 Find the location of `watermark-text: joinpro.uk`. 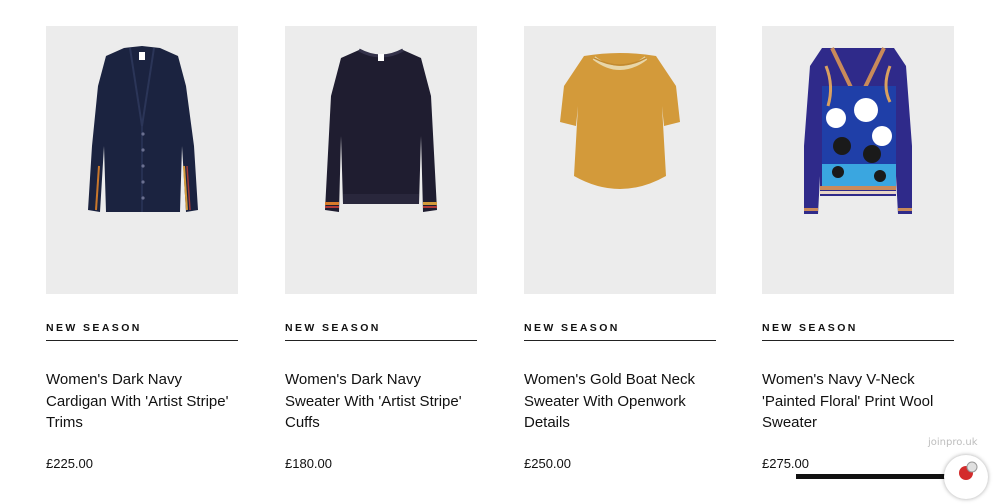

watermark-text: joinpro.uk is located at coordinates (953, 442).